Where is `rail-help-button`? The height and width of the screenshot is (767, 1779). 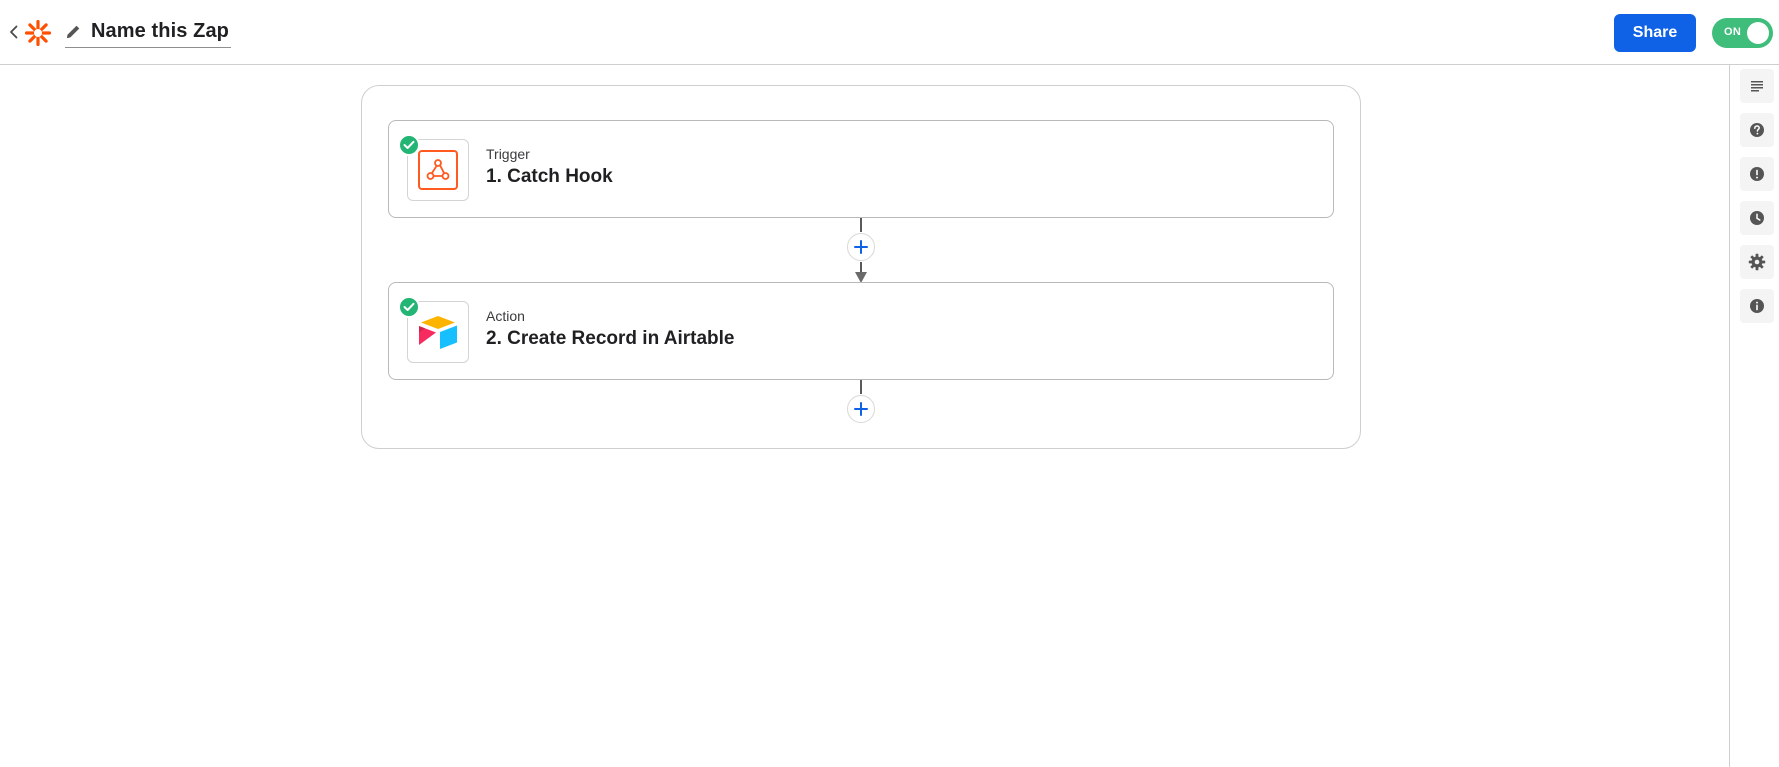
rail-help-button is located at coordinates (1757, 130).